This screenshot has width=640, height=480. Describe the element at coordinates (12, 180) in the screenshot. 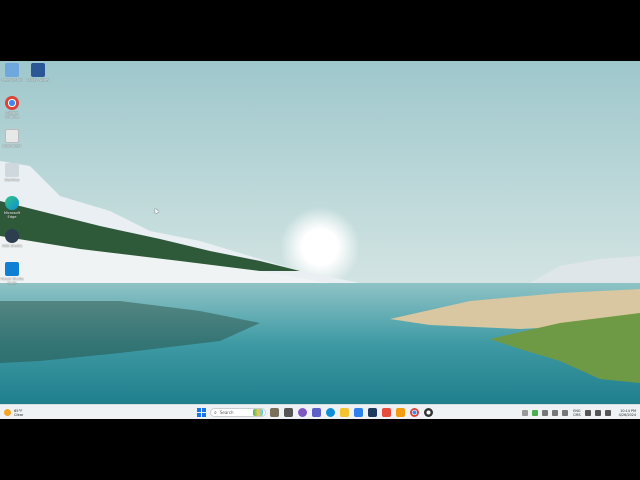

I see `desktop-icon-label: Desktop` at that location.